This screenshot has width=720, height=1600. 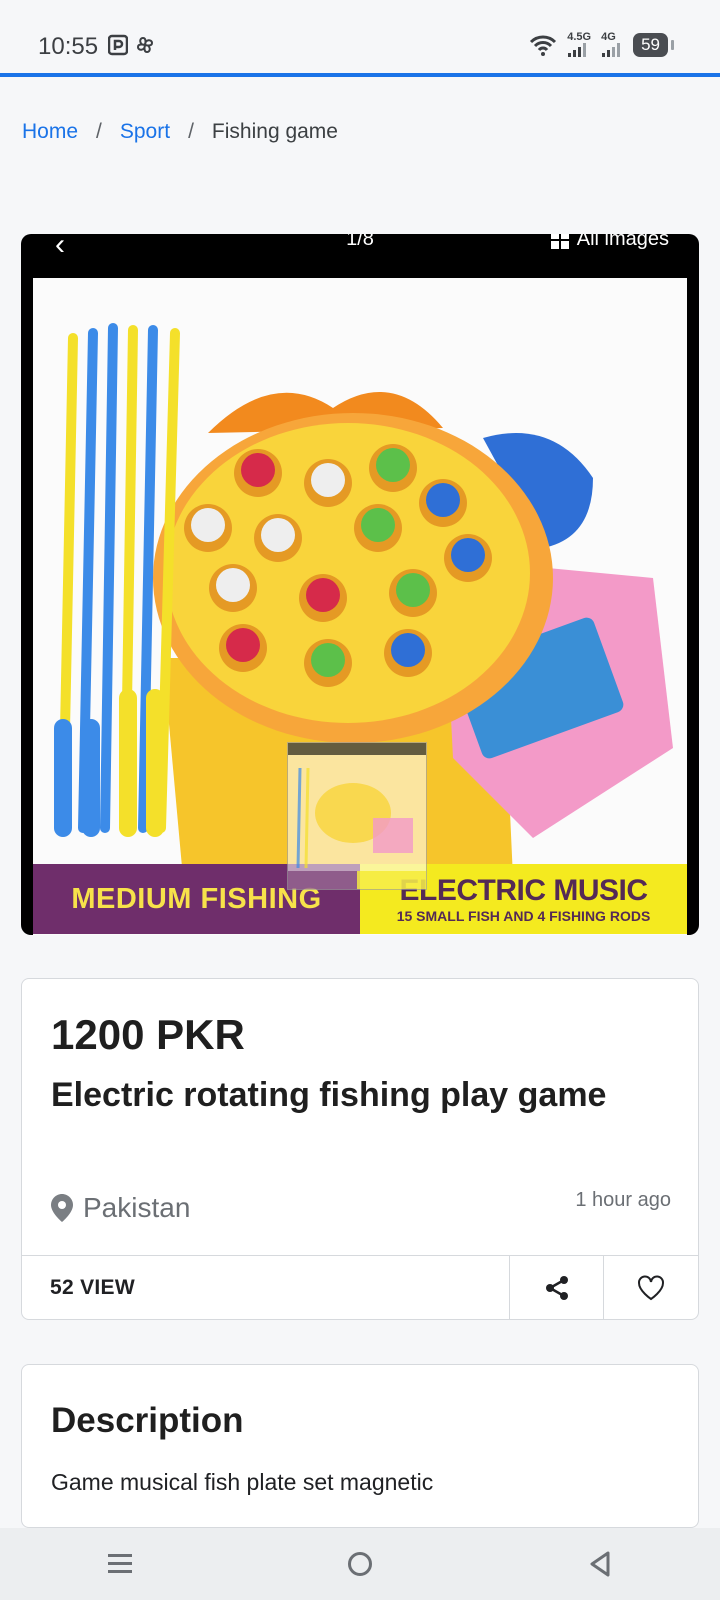 I want to click on banner-right-sub: 15 SMALL FISH AND 4 FISHING RODS, so click(x=523, y=916).